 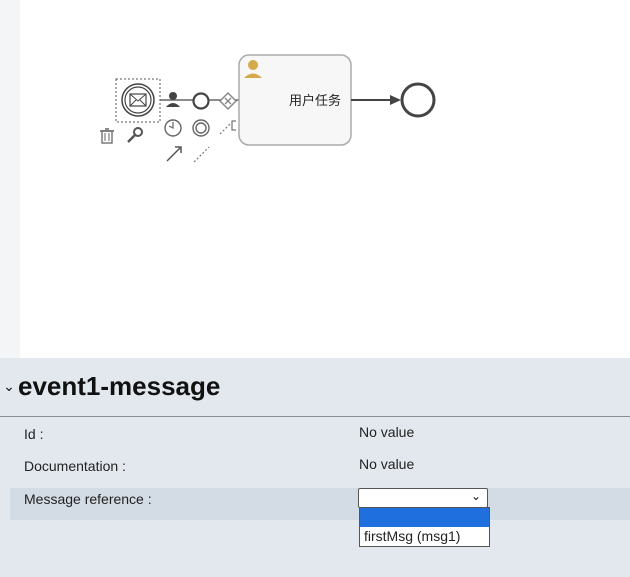 What do you see at coordinates (387, 464) in the screenshot?
I see `documentation-value: No value` at bounding box center [387, 464].